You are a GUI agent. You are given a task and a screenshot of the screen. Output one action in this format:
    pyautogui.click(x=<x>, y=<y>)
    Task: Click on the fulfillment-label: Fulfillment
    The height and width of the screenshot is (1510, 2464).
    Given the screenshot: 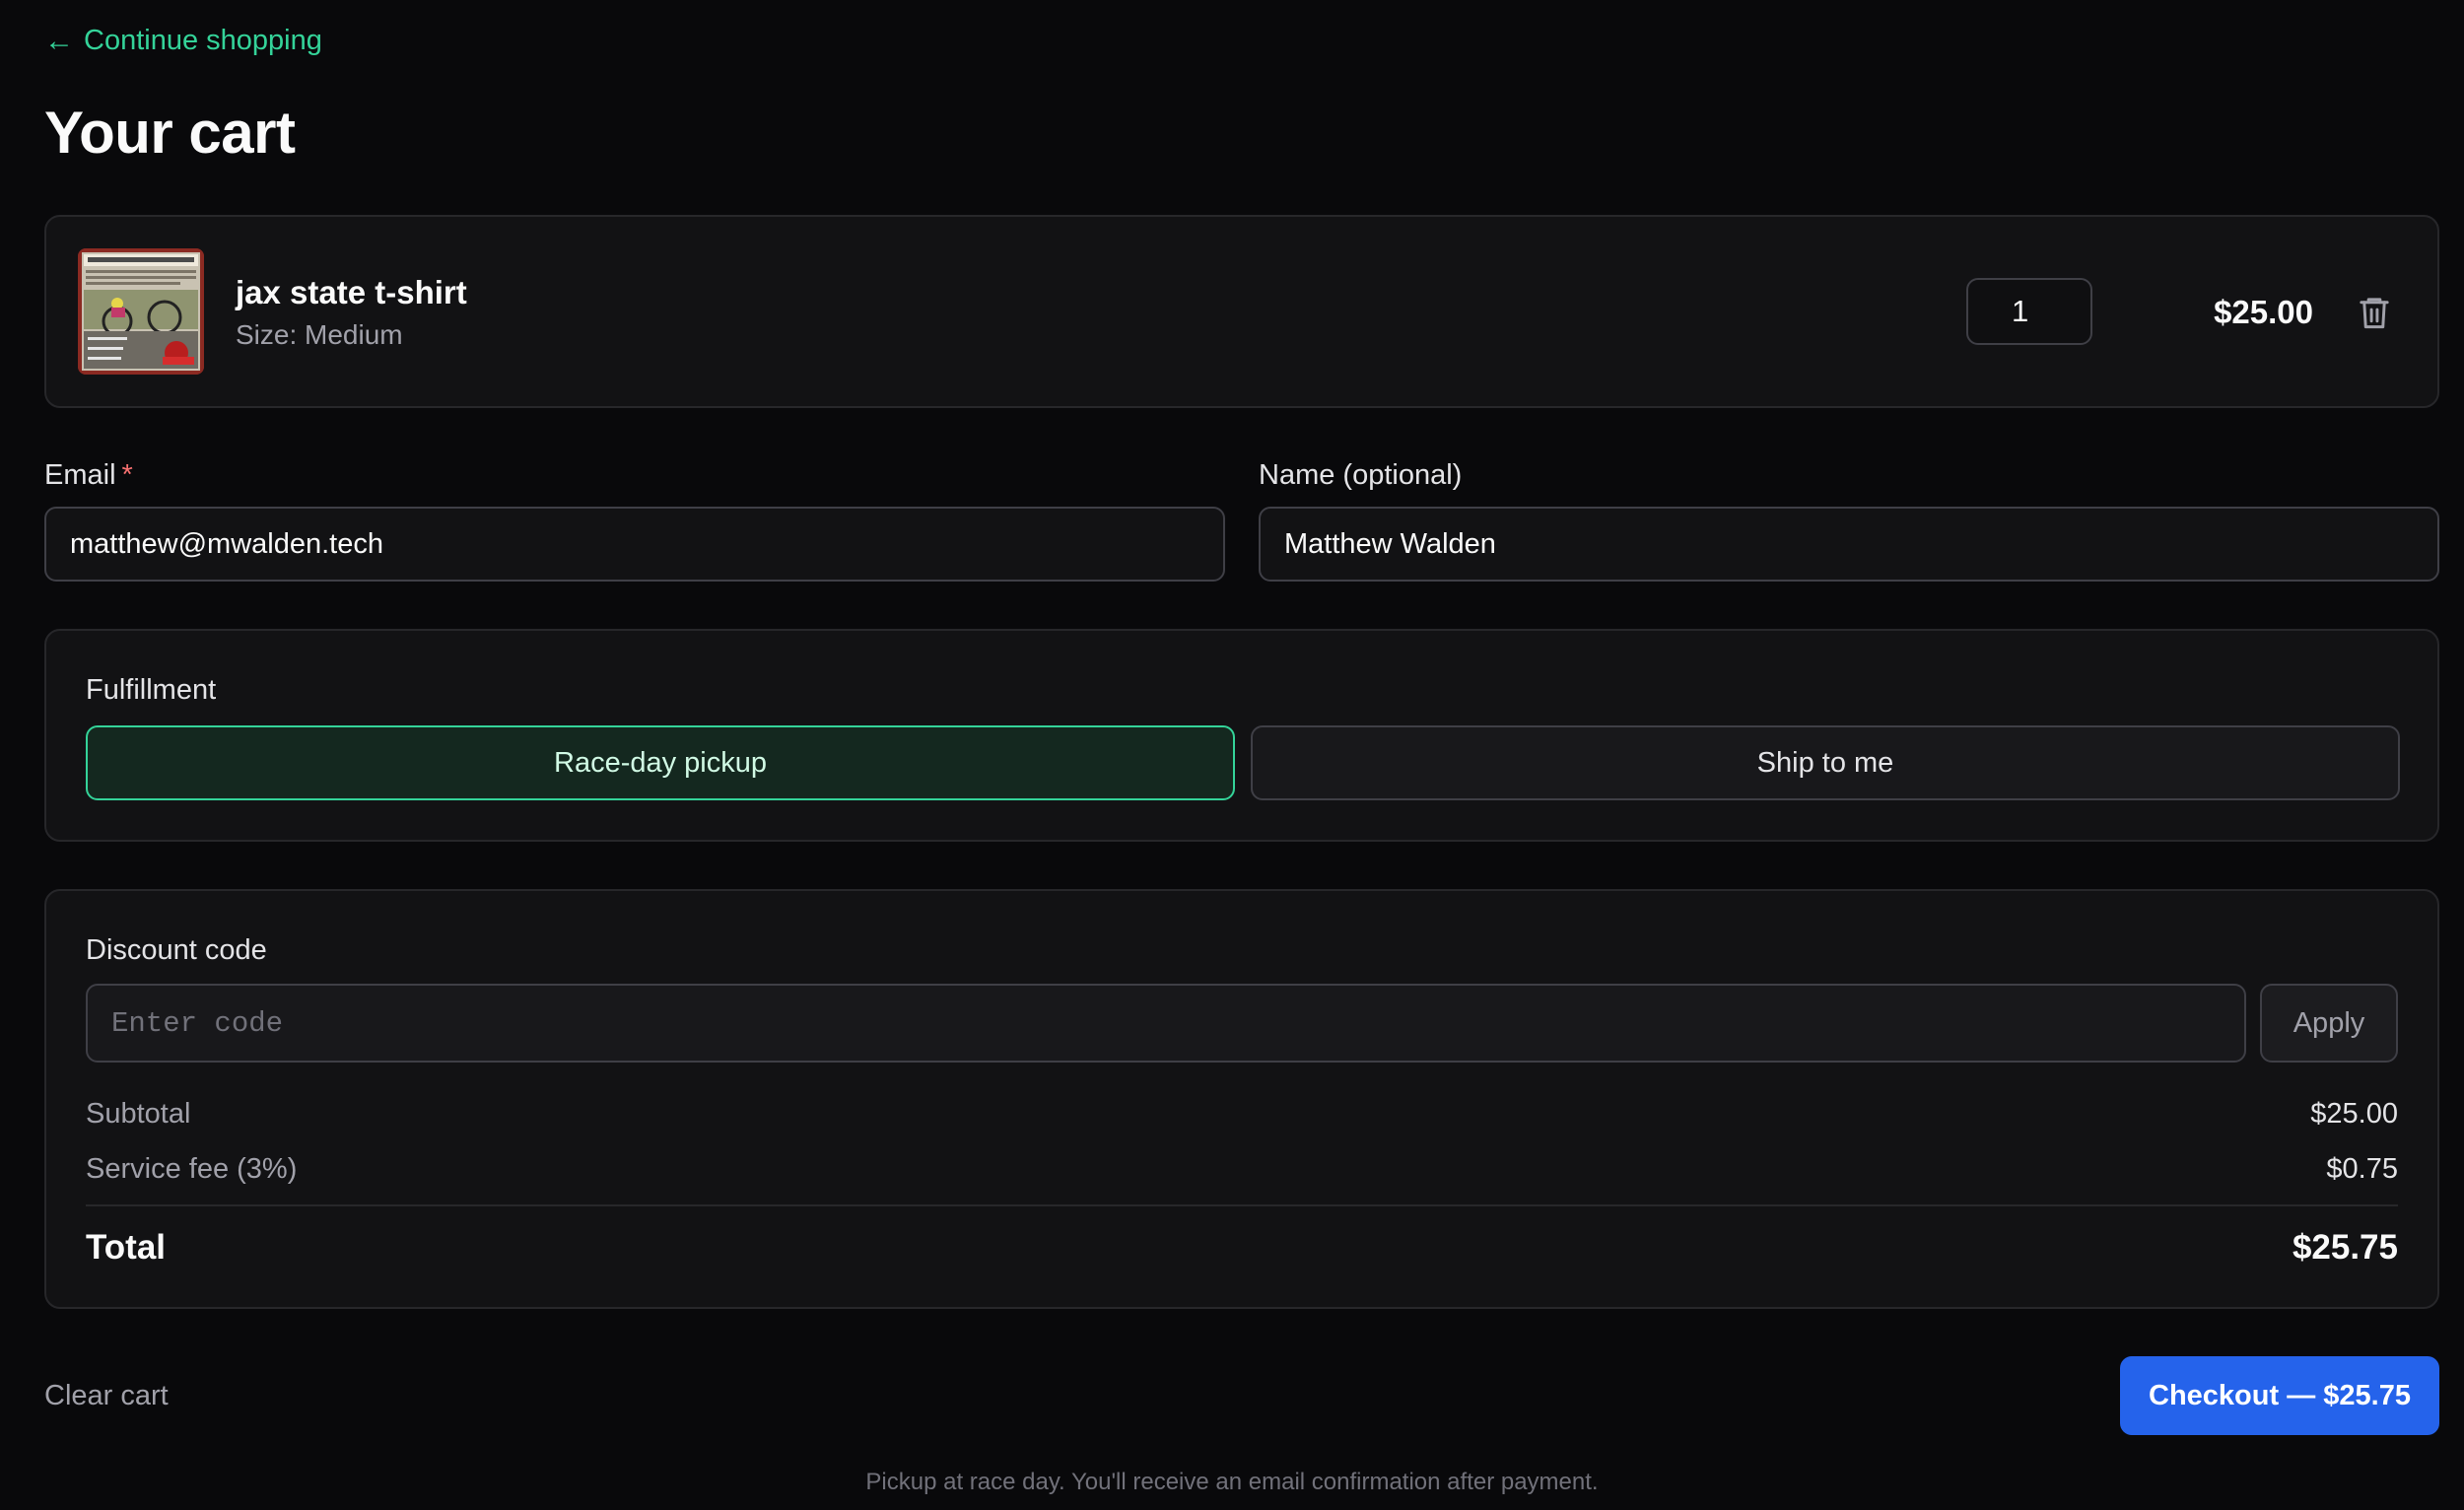 What is the action you would take?
    pyautogui.click(x=151, y=690)
    